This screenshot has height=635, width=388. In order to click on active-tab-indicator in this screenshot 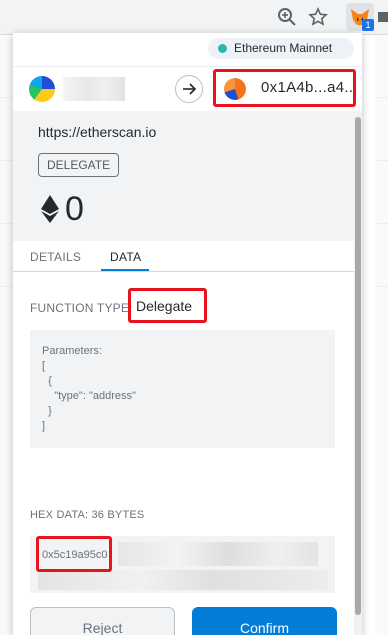, I will do `click(125, 270)`.